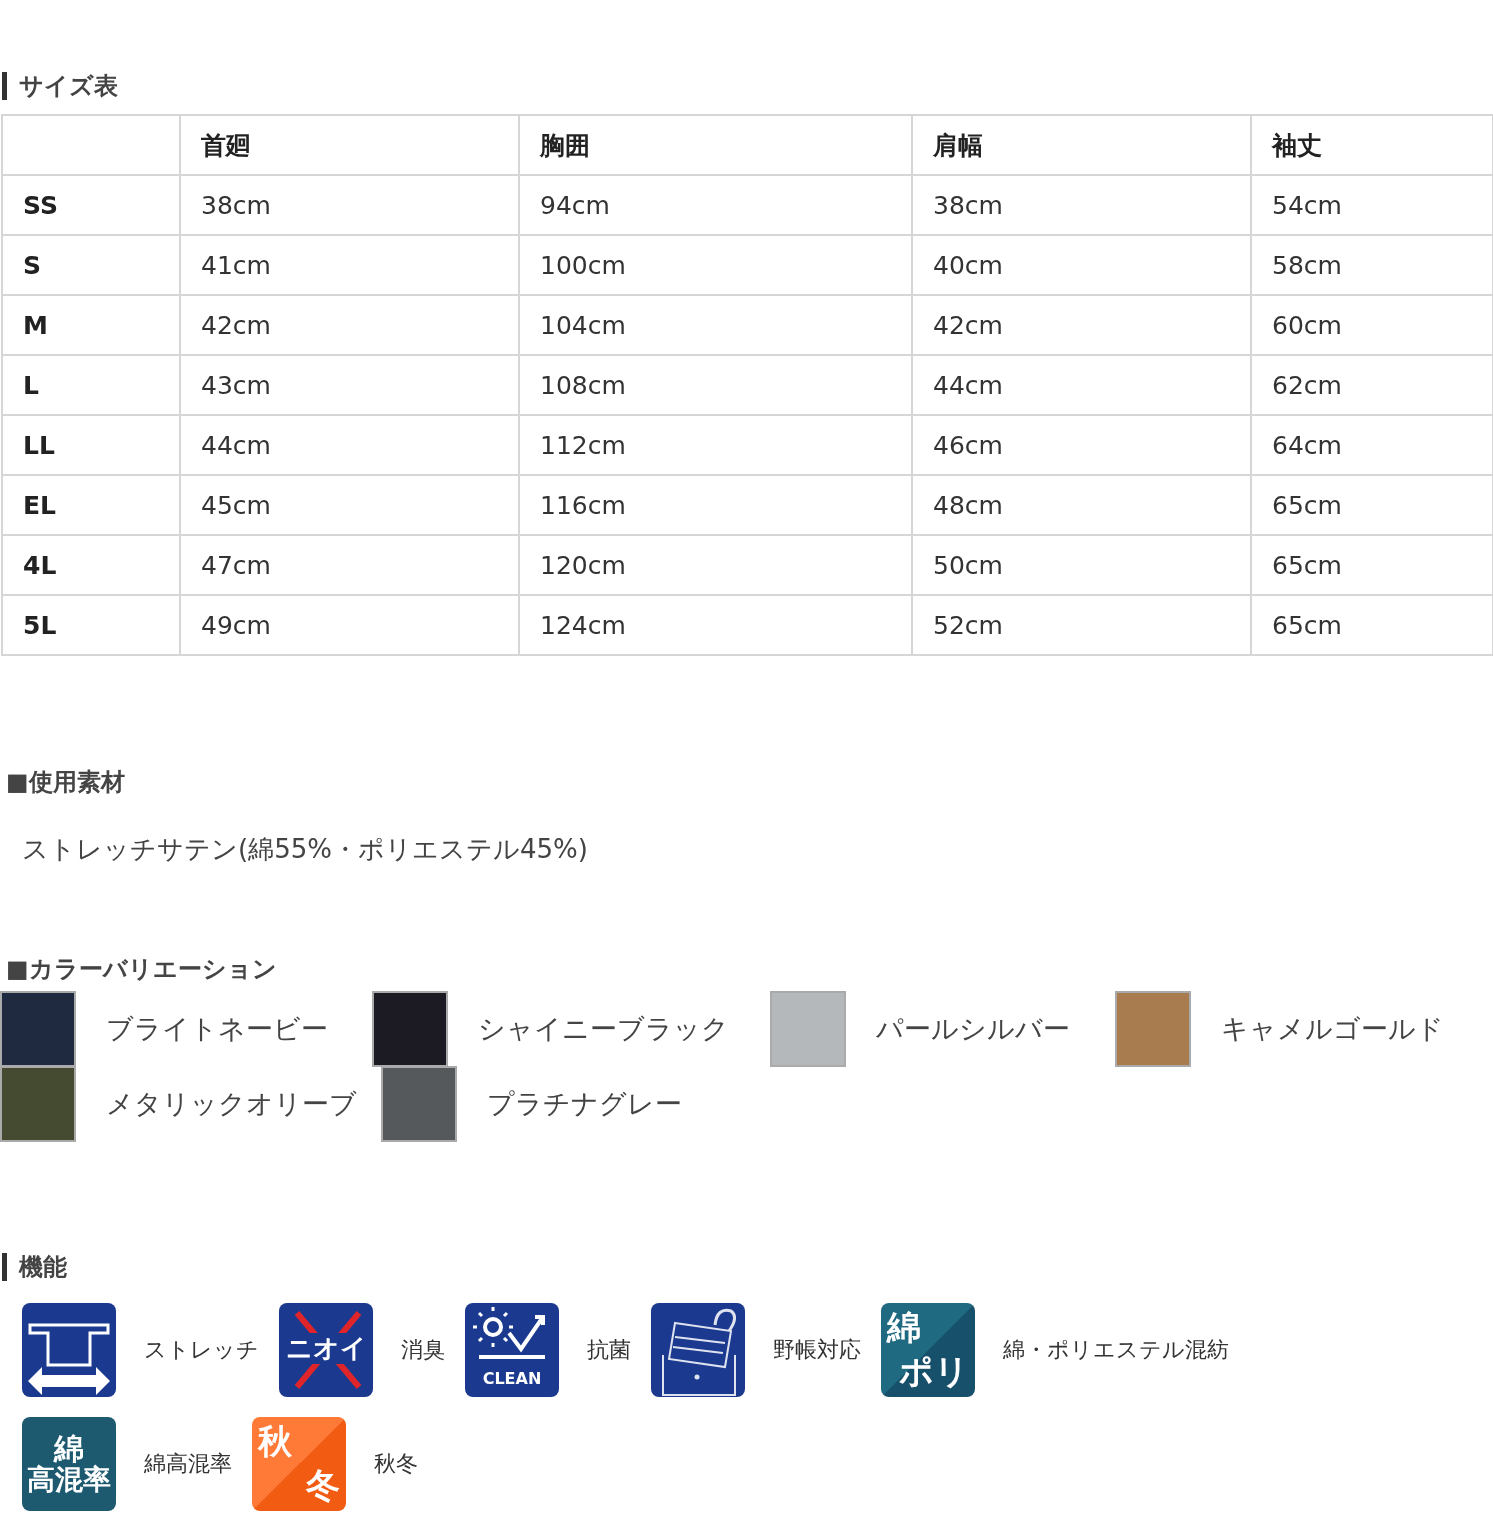  What do you see at coordinates (1372, 325) in the screenshot?
I see `table-cell: 60cm` at bounding box center [1372, 325].